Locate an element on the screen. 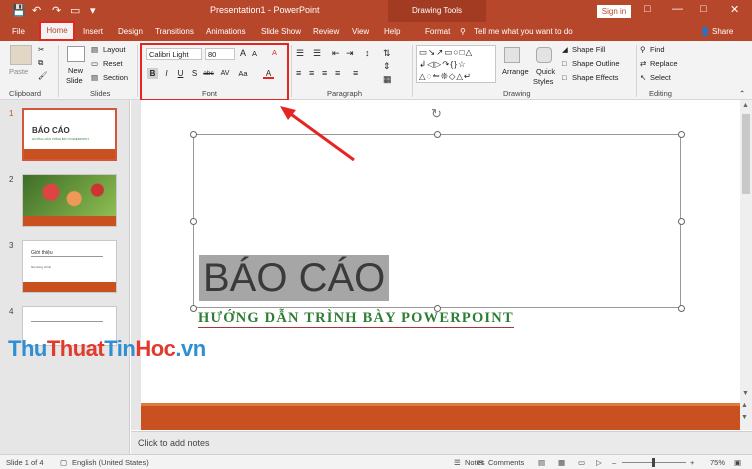 This screenshot has height=469, width=752. shape-effects-button: Shape Effects is located at coordinates (595, 77).